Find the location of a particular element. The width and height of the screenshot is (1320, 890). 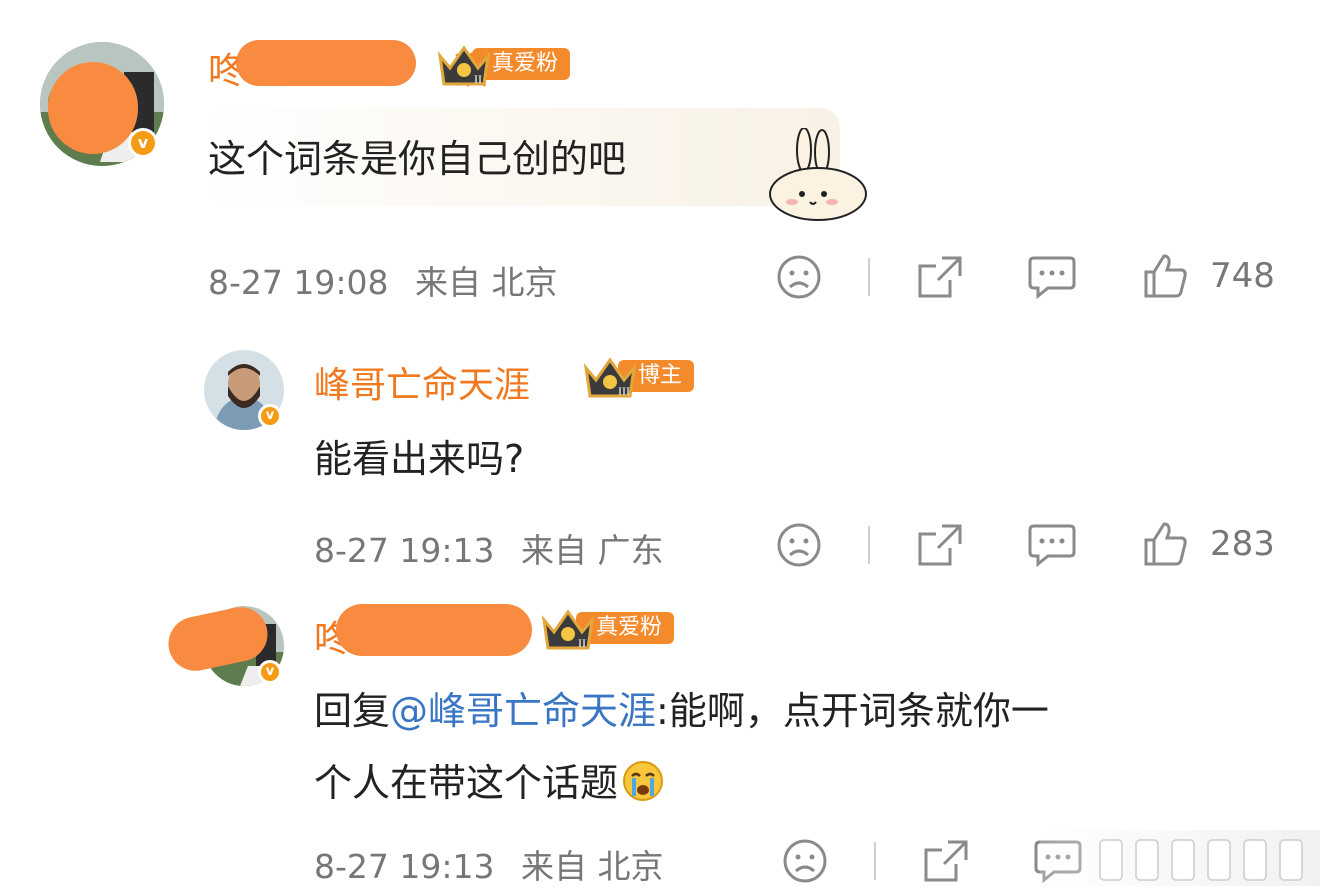

comment-meta: 8-27 19:13 来自 广东 is located at coordinates (489, 548).